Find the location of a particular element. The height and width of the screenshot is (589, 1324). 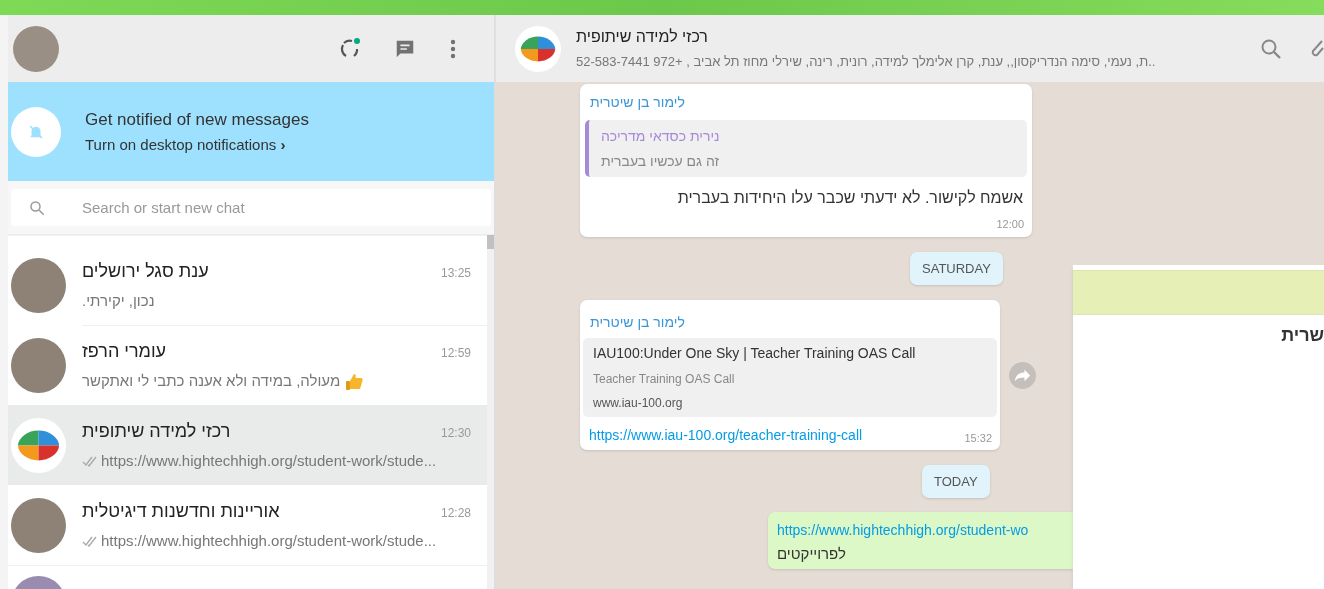

contact-name: עומרי הרפז is located at coordinates (124, 352).